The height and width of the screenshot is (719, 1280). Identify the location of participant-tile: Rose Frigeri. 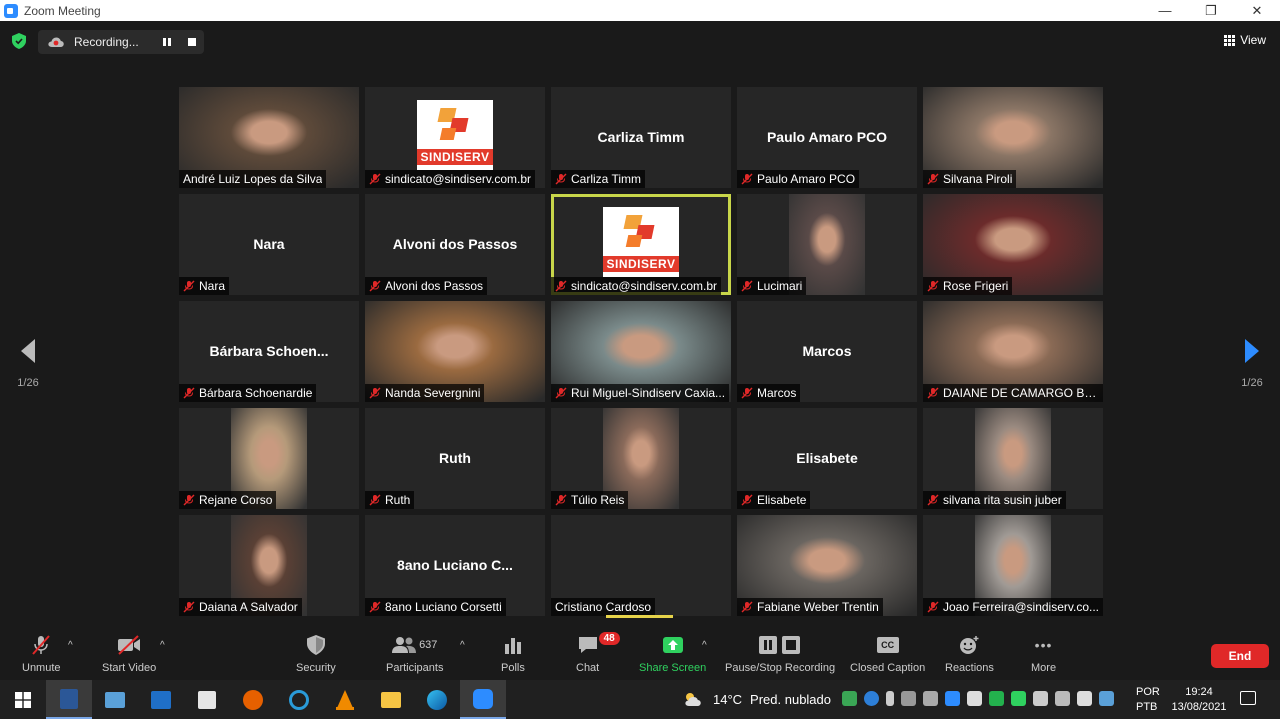
(1013, 244).